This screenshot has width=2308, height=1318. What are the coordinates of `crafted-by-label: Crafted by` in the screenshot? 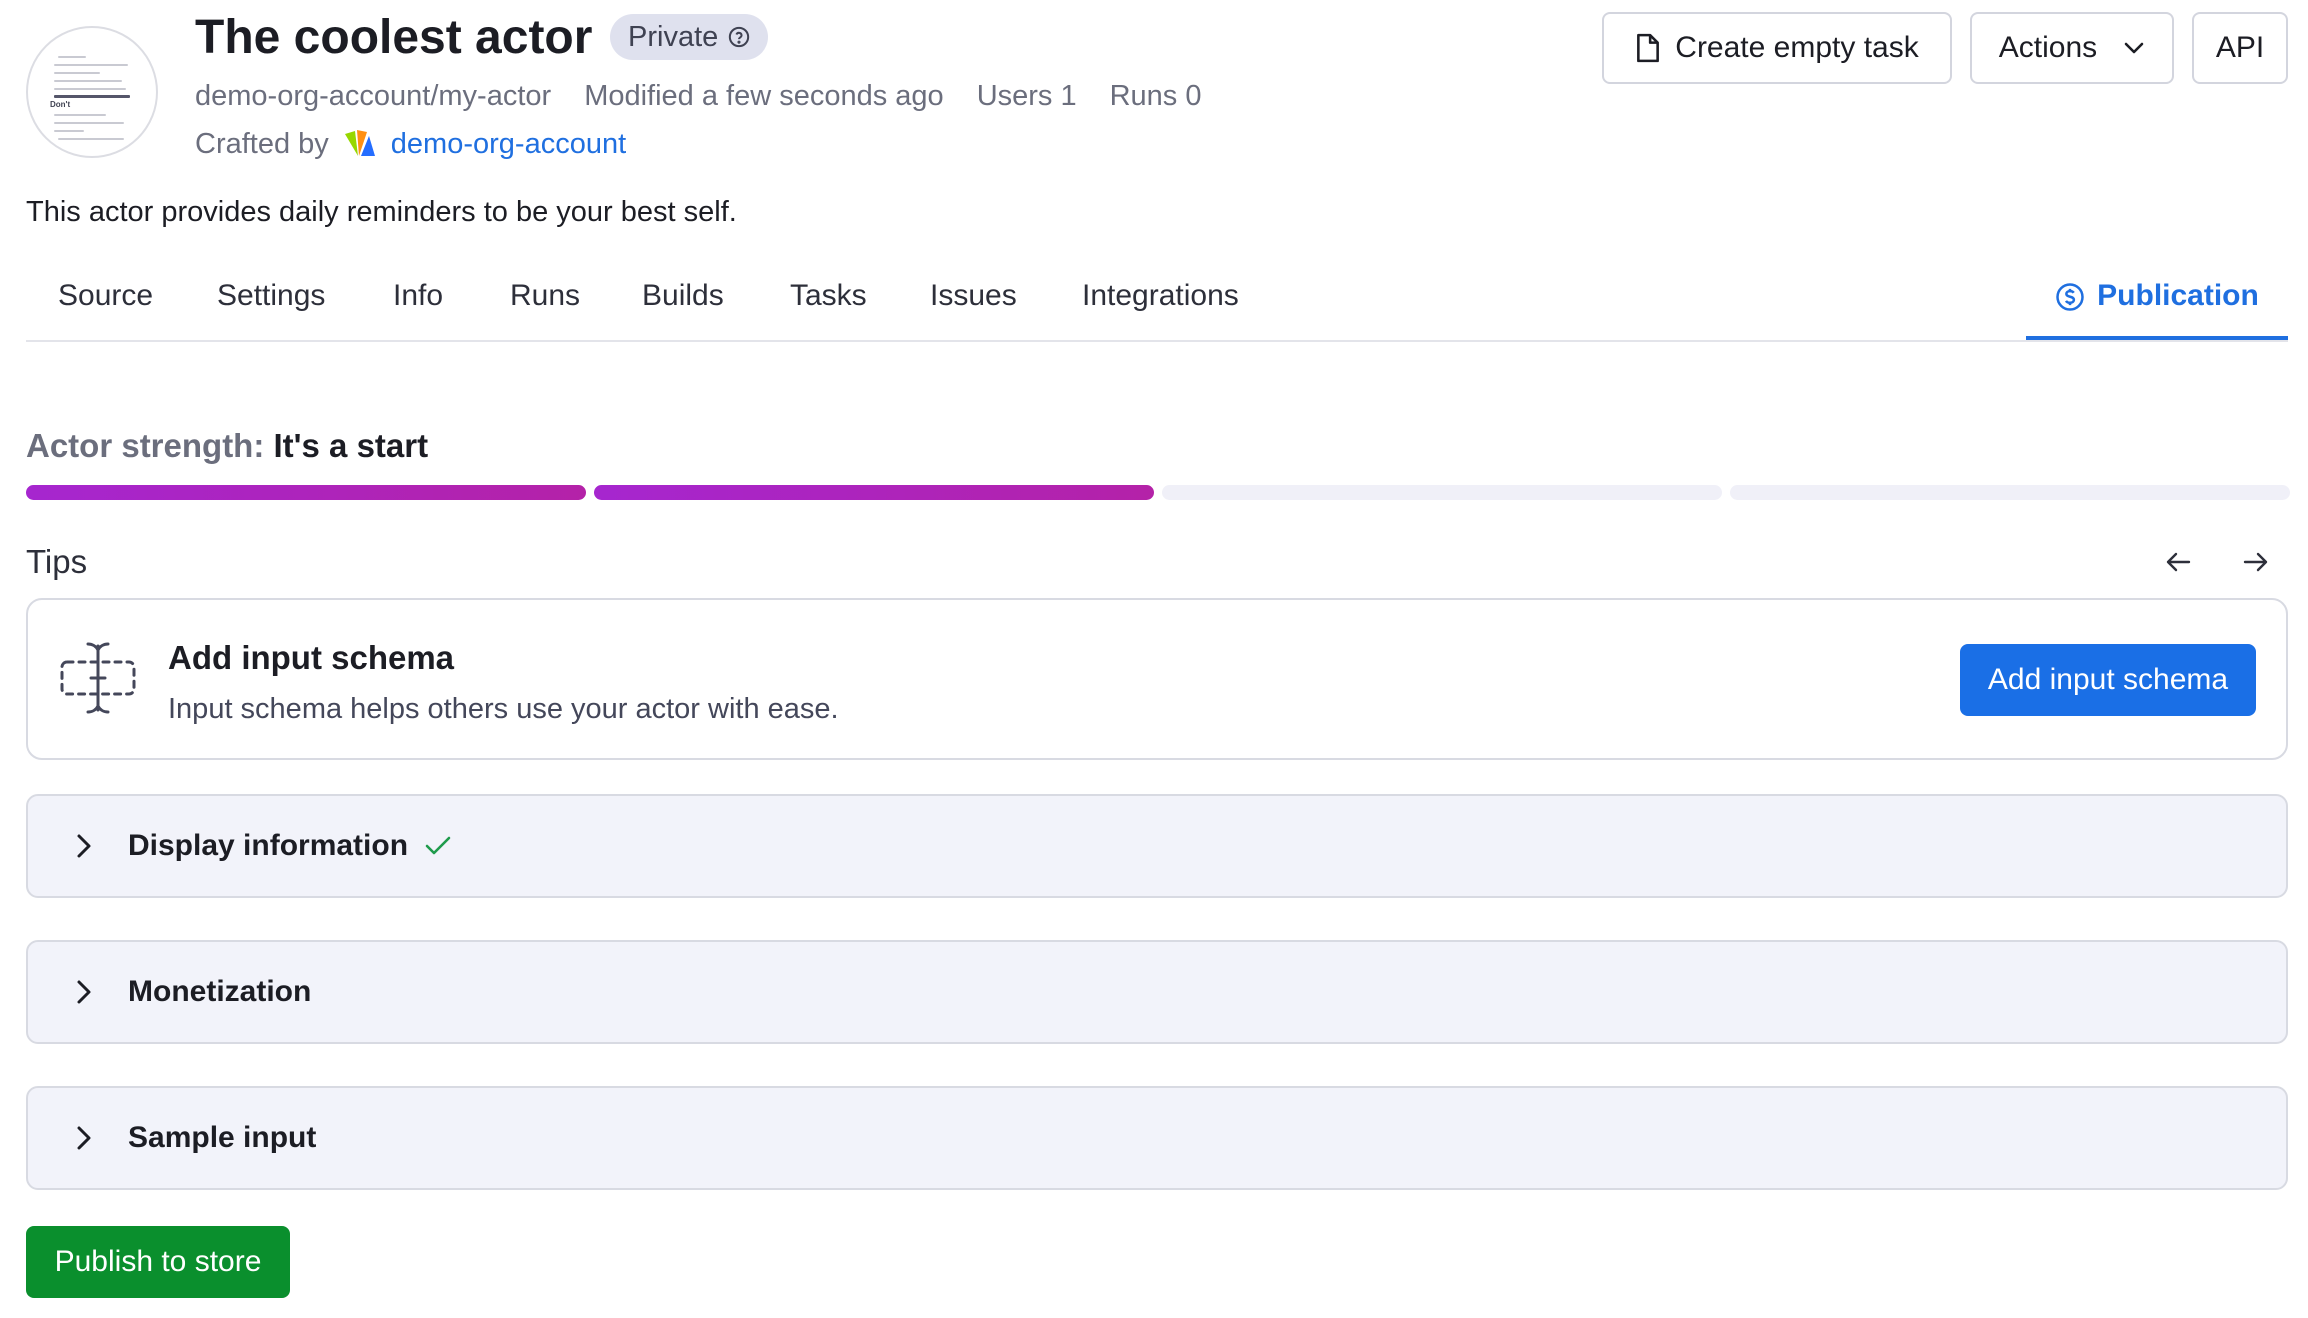 It's located at (262, 144).